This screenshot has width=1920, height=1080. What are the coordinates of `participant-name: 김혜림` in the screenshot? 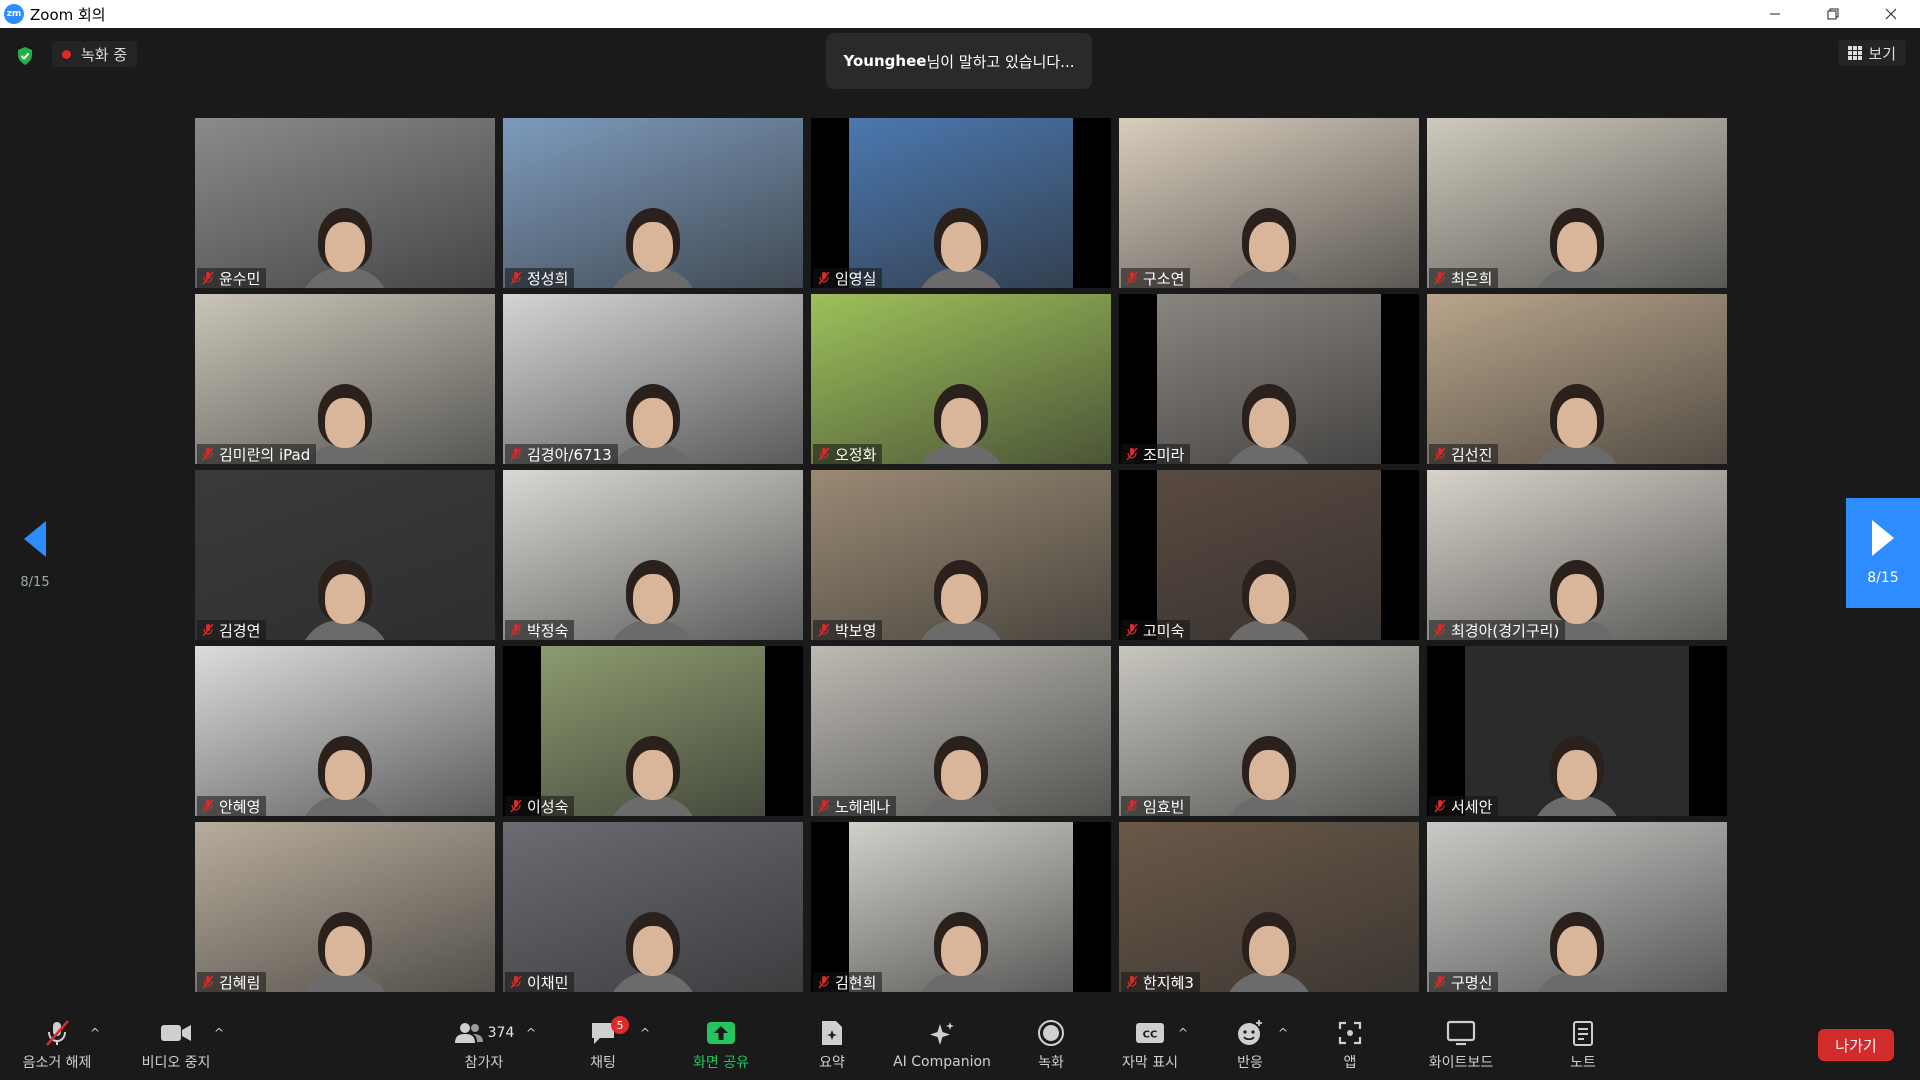 It's located at (240, 982).